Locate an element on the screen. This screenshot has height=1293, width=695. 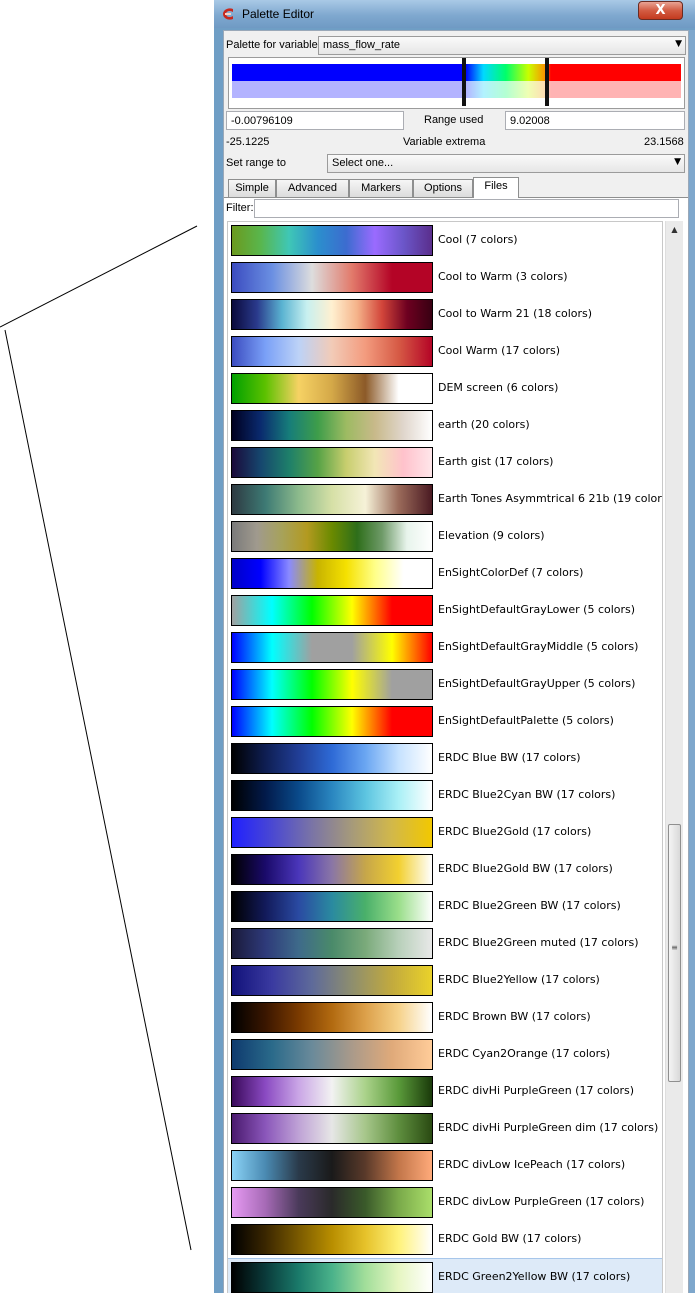
palette-list-item: ERDC Blue2Gold (17 colors) is located at coordinates (445, 832).